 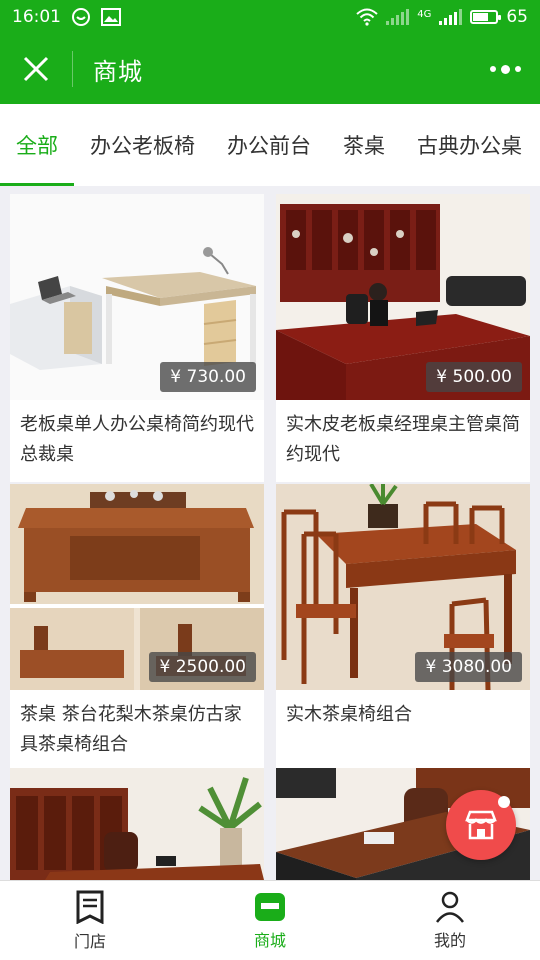 I want to click on wifi-icon, so click(x=367, y=17).